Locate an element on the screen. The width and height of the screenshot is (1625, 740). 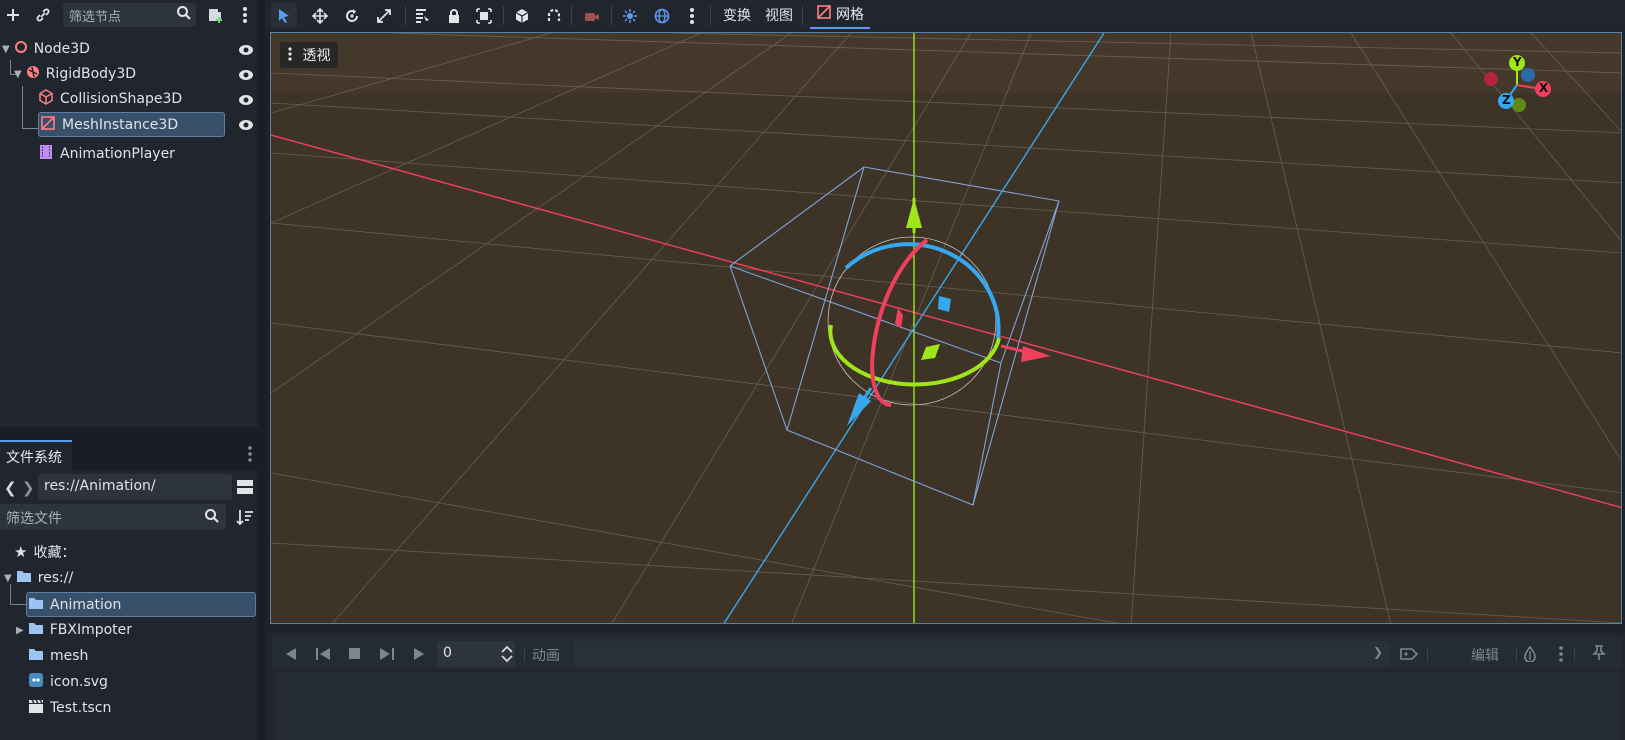
instance-scene-link-icon is located at coordinates (43, 15).